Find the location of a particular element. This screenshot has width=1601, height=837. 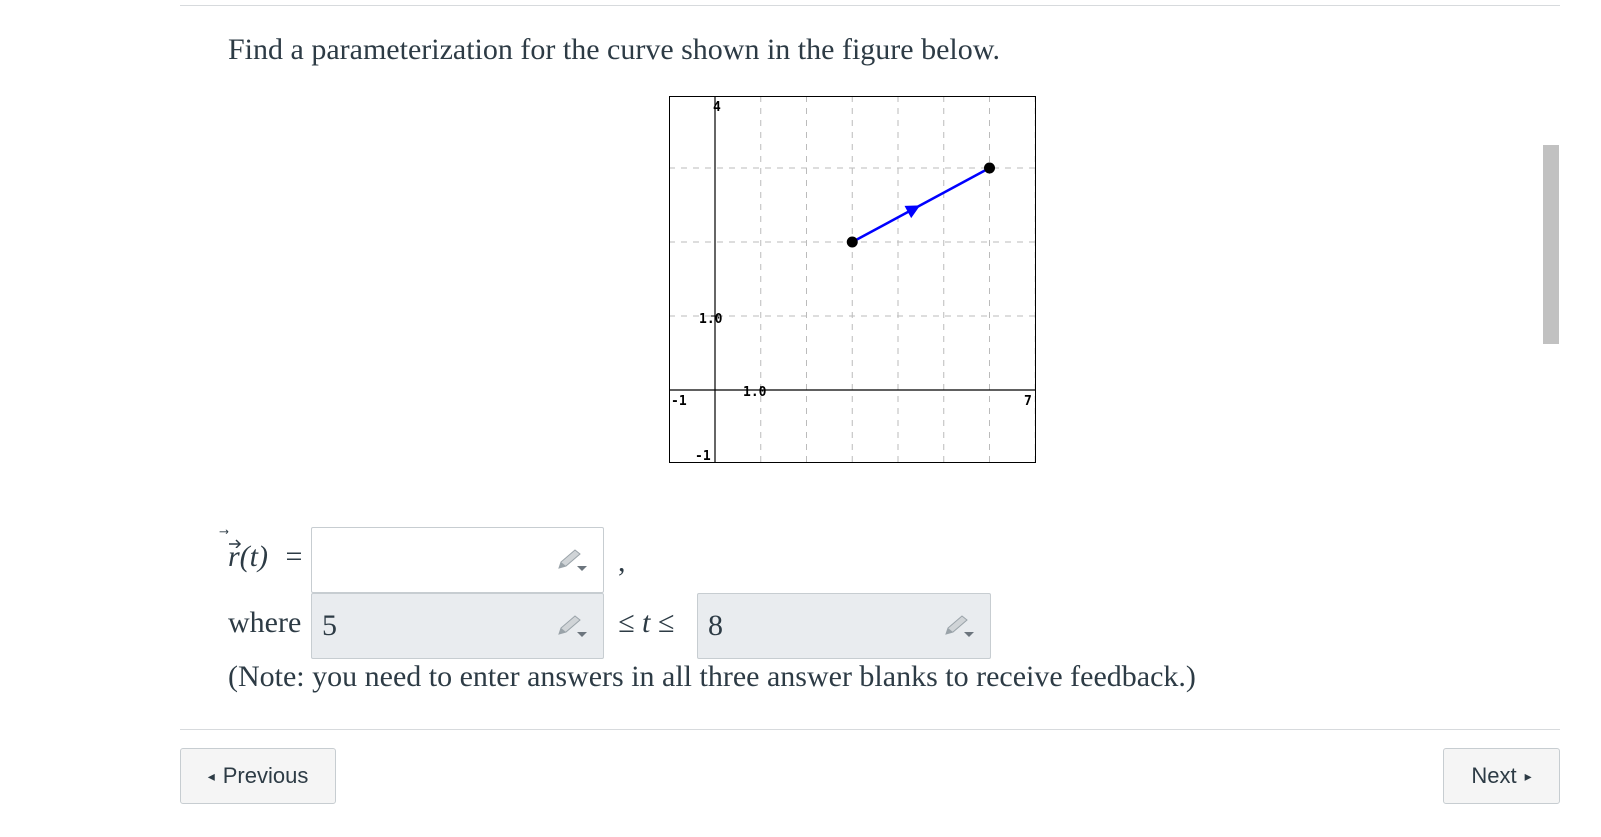

next-label: Next is located at coordinates (1494, 775).